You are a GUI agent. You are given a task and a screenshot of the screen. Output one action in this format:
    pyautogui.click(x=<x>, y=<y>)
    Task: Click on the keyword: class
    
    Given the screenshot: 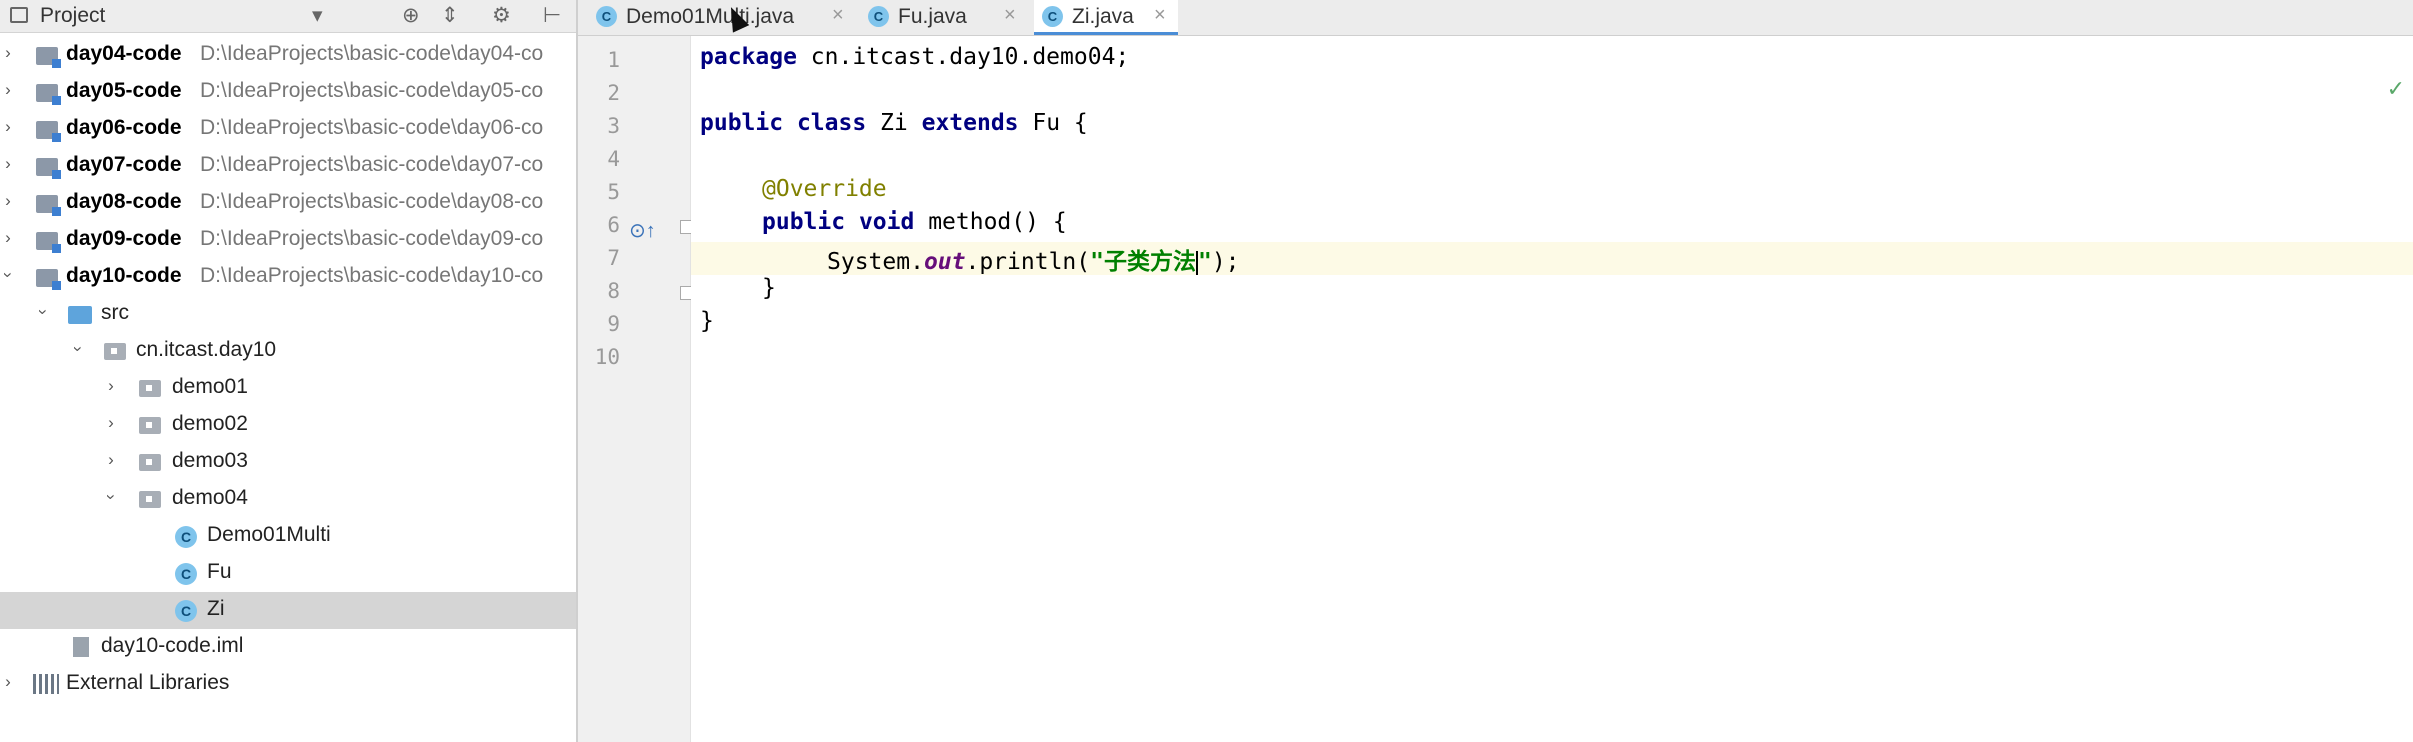 What is the action you would take?
    pyautogui.click(x=831, y=123)
    